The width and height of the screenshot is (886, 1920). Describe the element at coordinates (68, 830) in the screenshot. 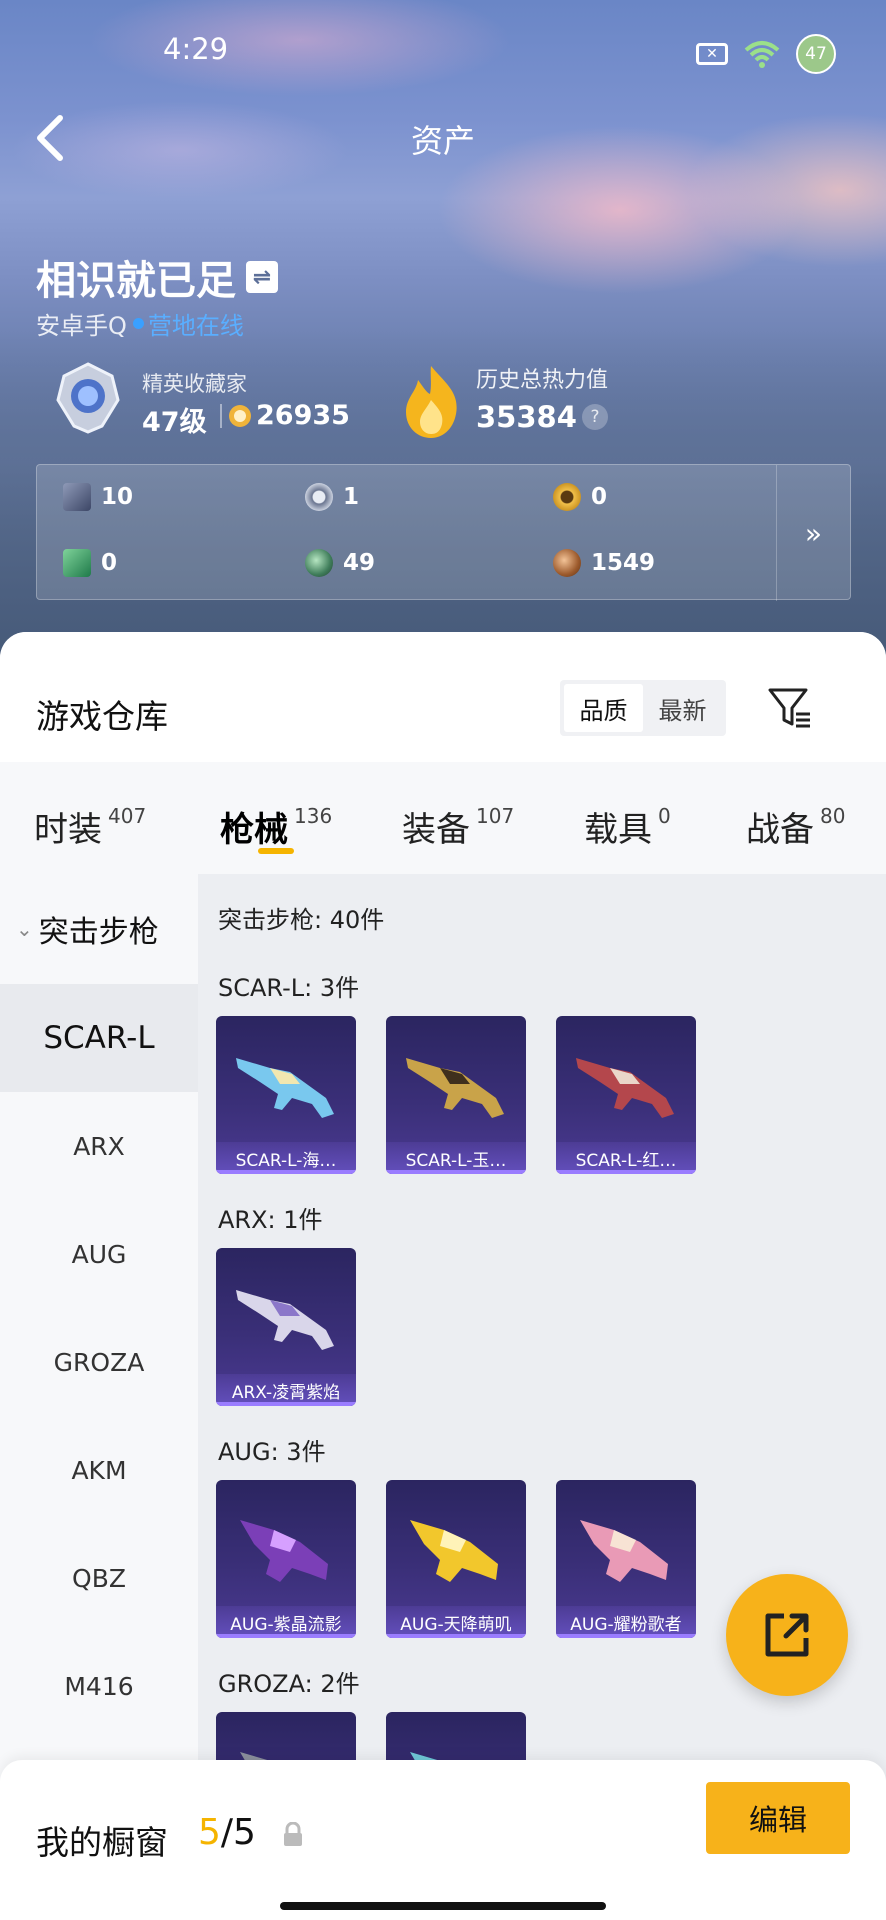

I see `tab-label: 时装` at that location.